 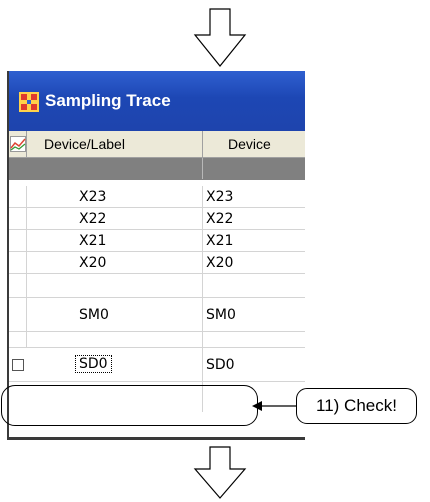 I want to click on chart-icon, so click(x=18, y=144).